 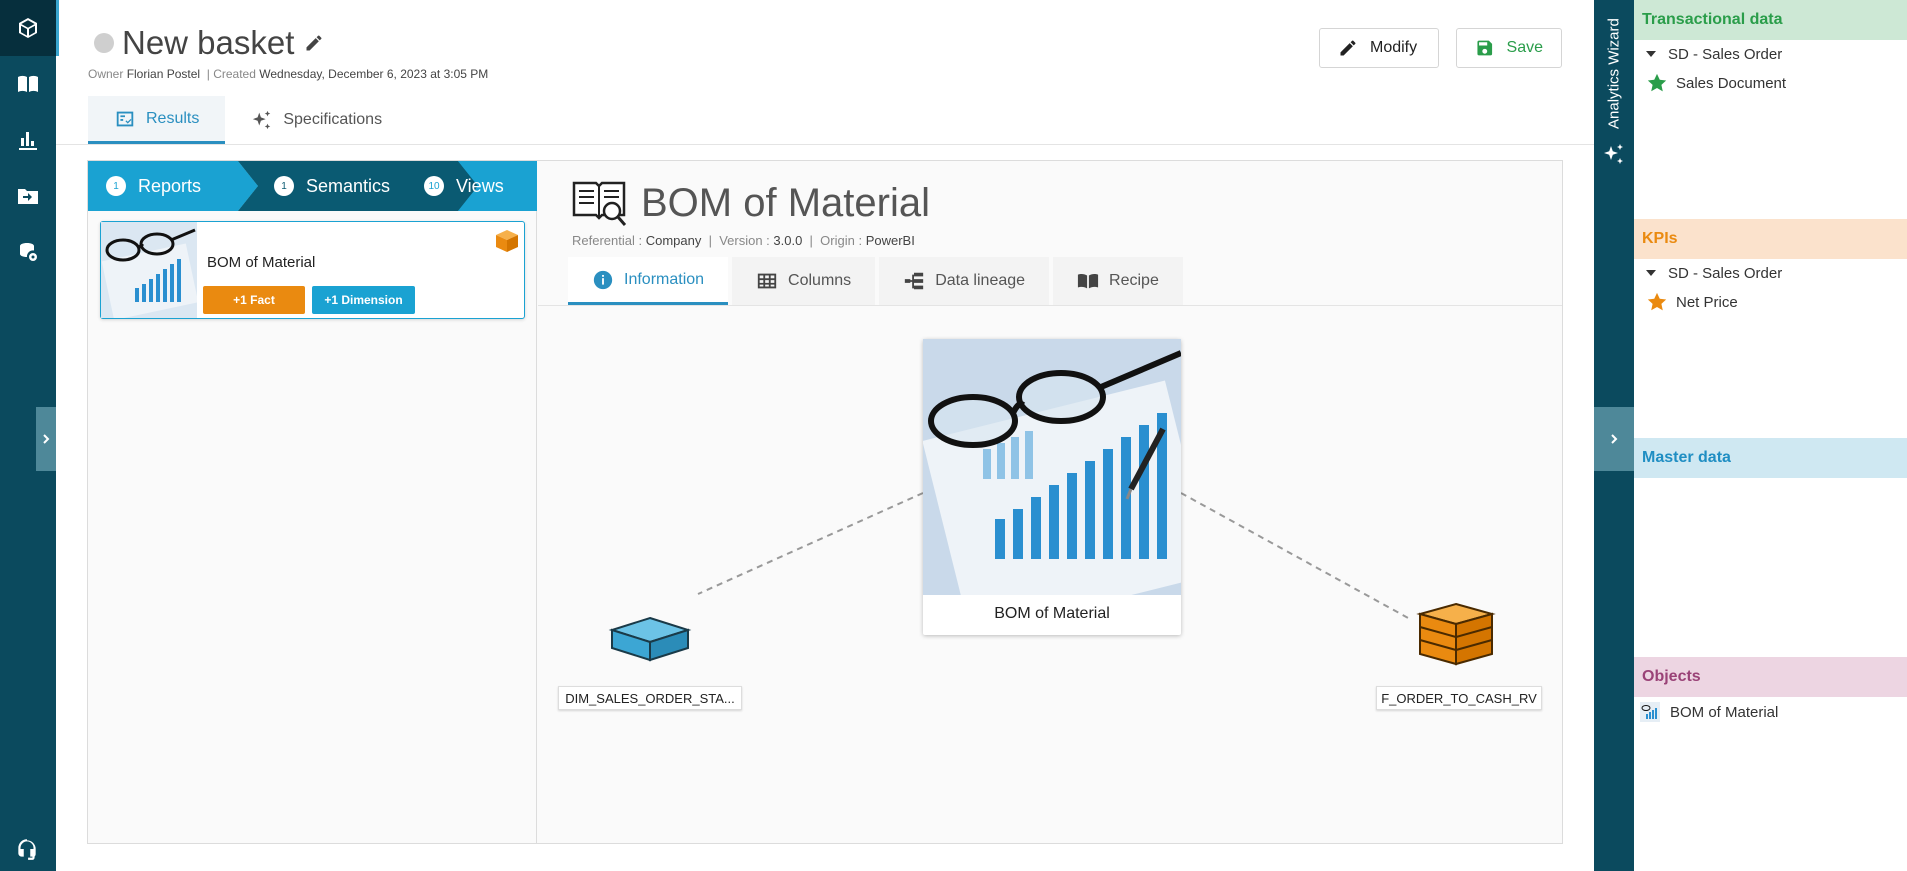 What do you see at coordinates (841, 240) in the screenshot?
I see `origin-label: Origin :` at bounding box center [841, 240].